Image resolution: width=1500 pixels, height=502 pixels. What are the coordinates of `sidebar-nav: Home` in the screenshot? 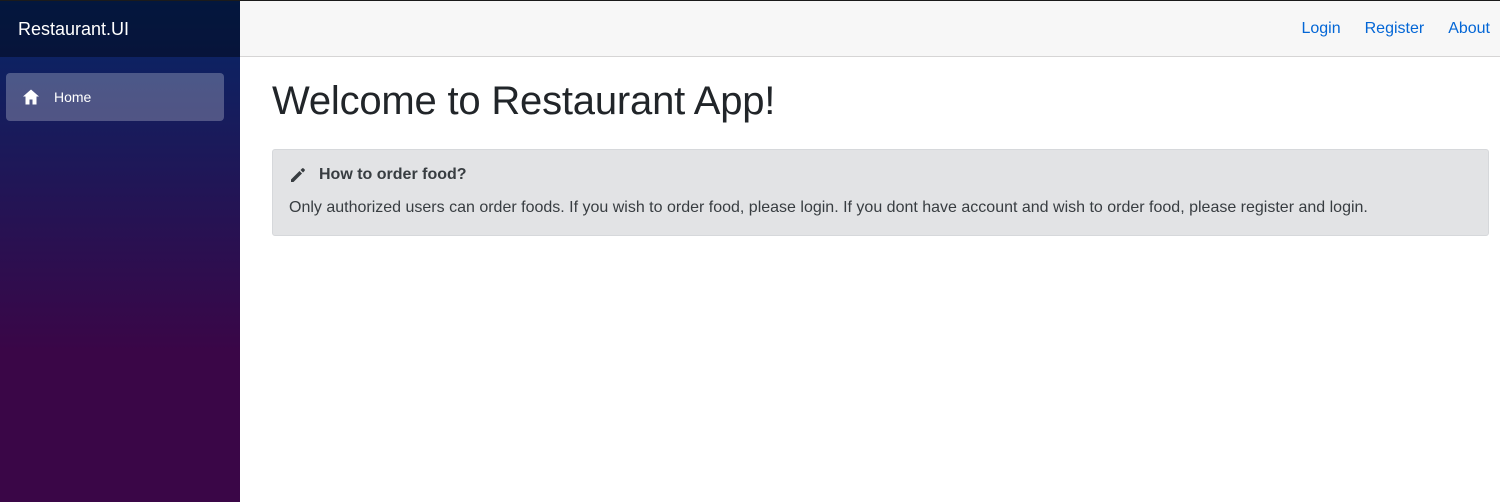 It's located at (120, 89).